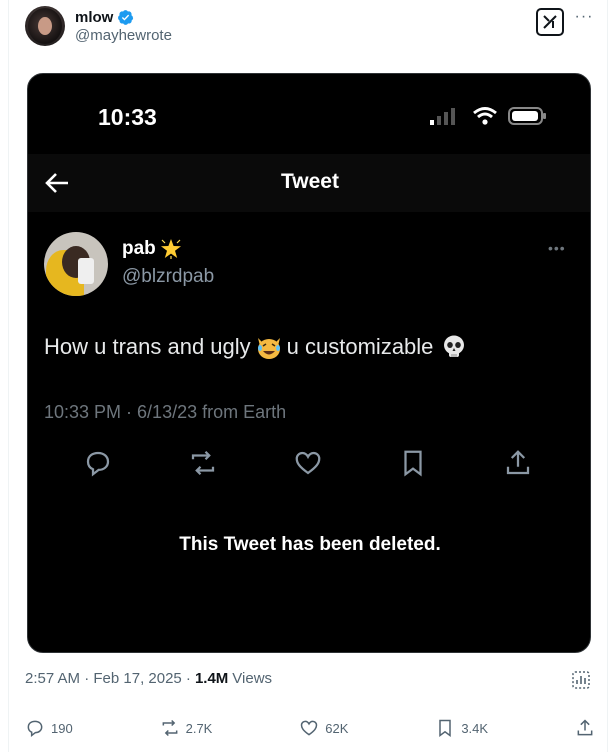 The width and height of the screenshot is (616, 752). What do you see at coordinates (45, 26) in the screenshot?
I see `author-avatar` at bounding box center [45, 26].